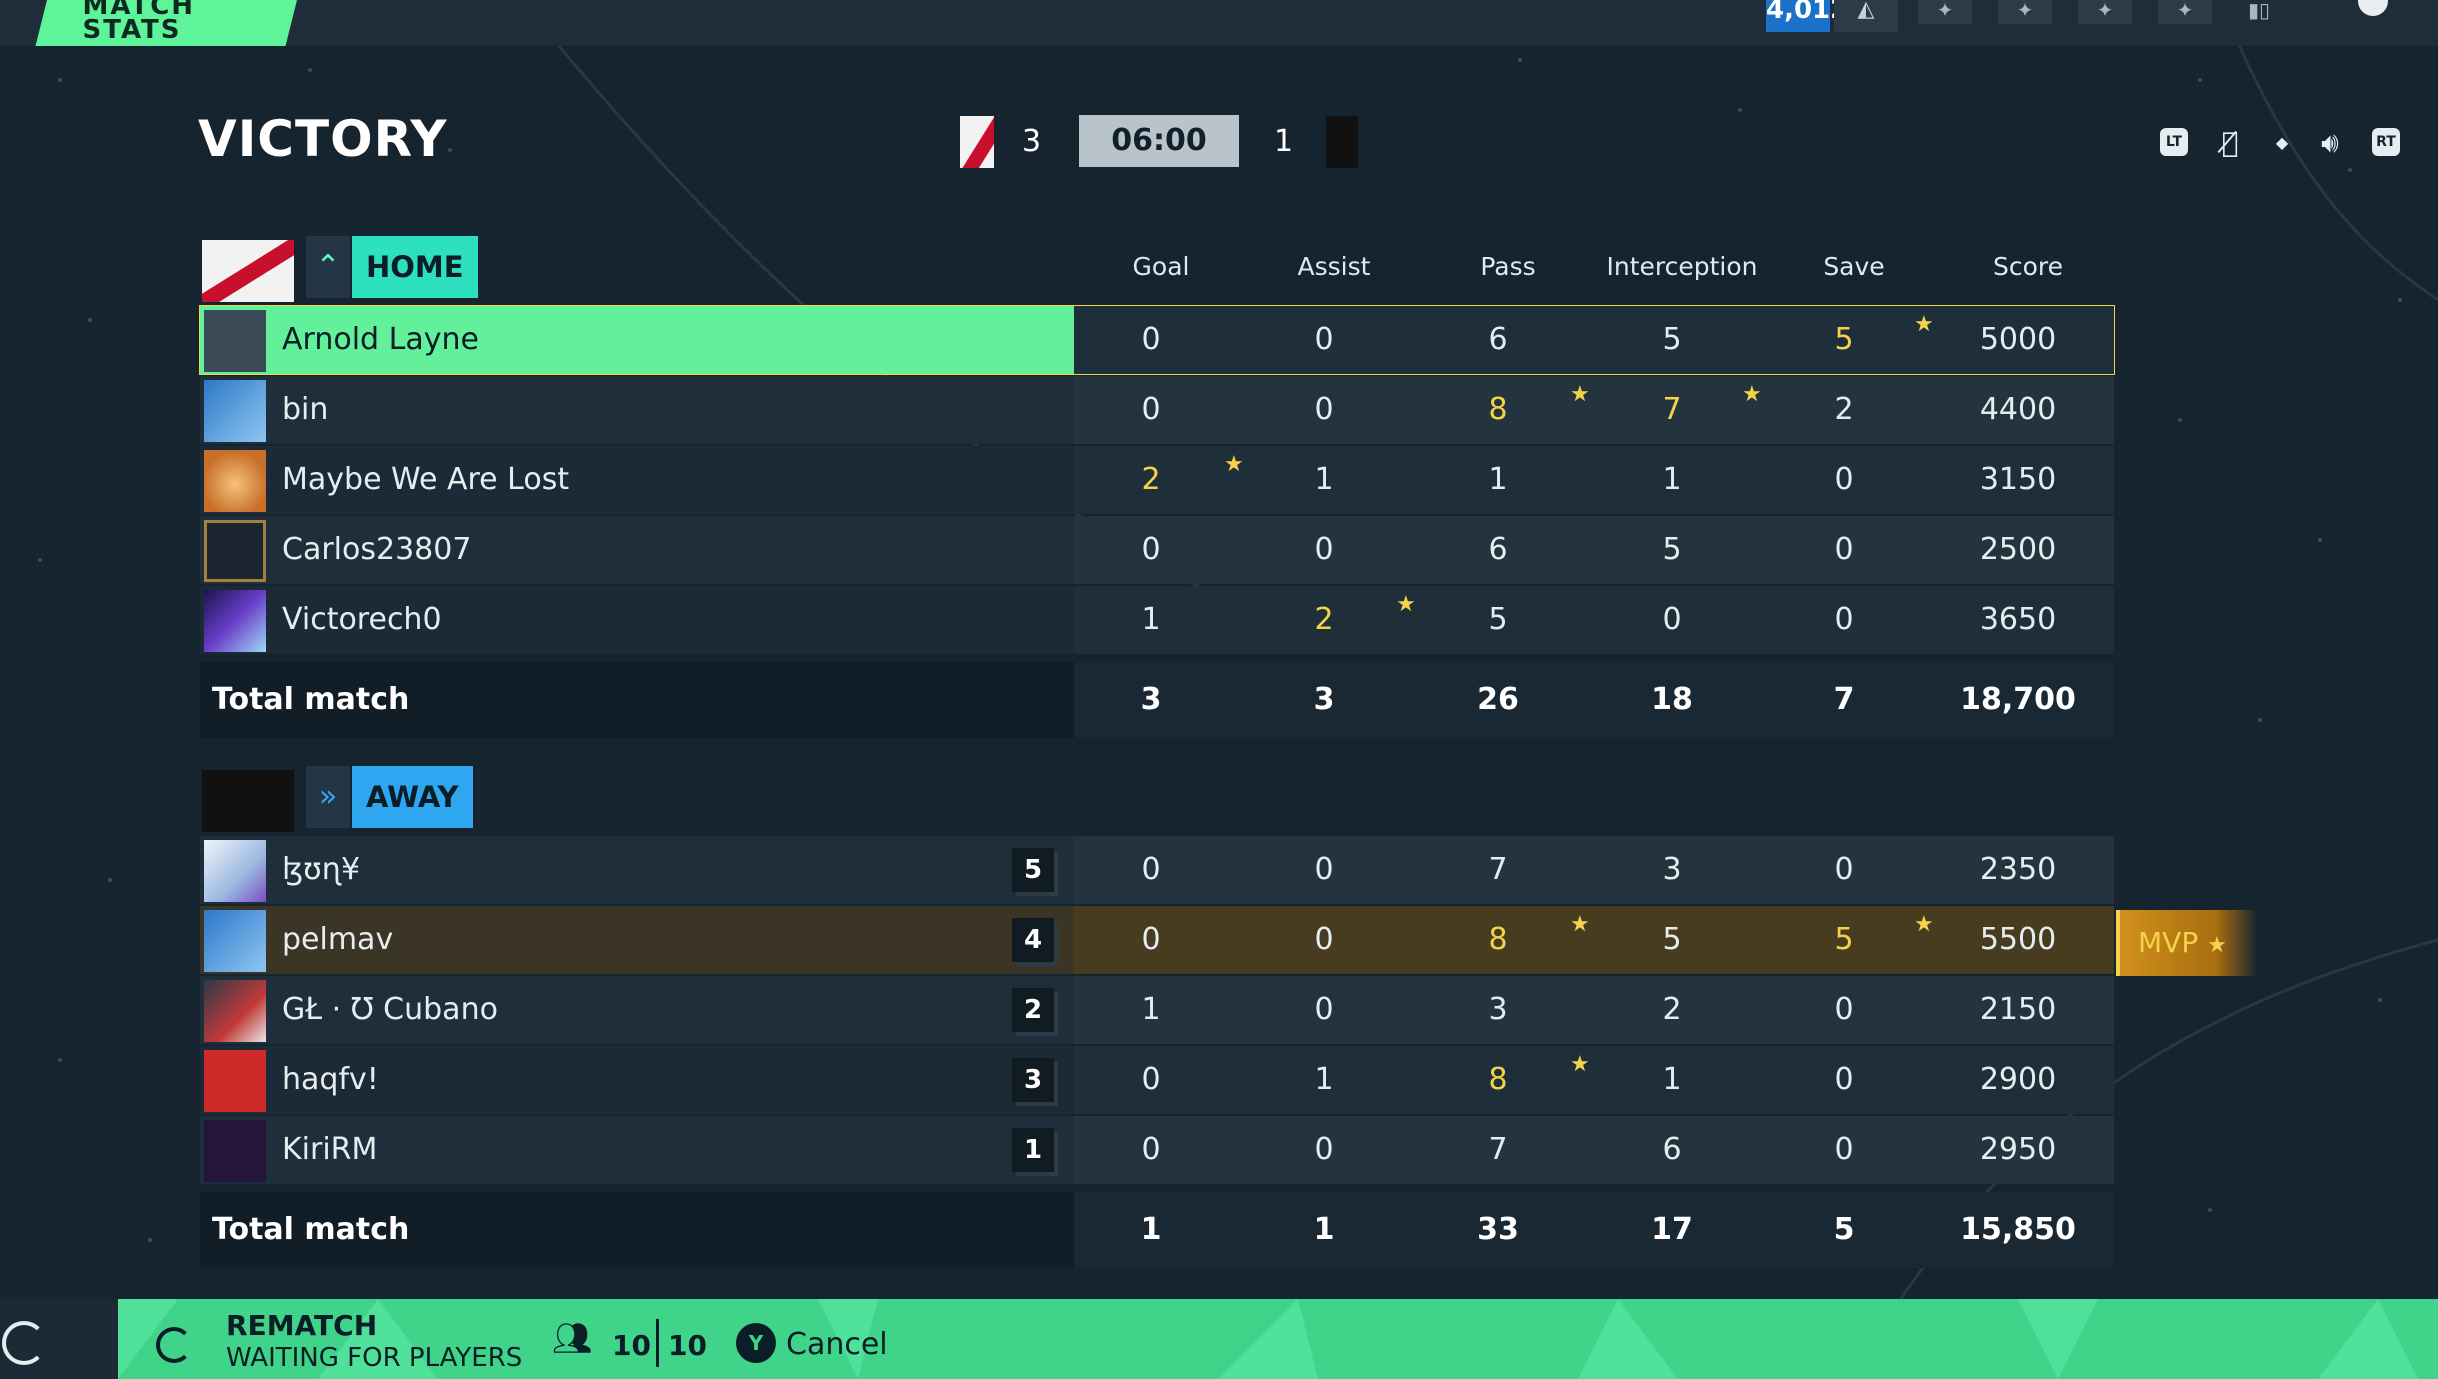  I want to click on player-row: bin 0 0 8 7 2 4400 ★ ★, so click(1157, 410).